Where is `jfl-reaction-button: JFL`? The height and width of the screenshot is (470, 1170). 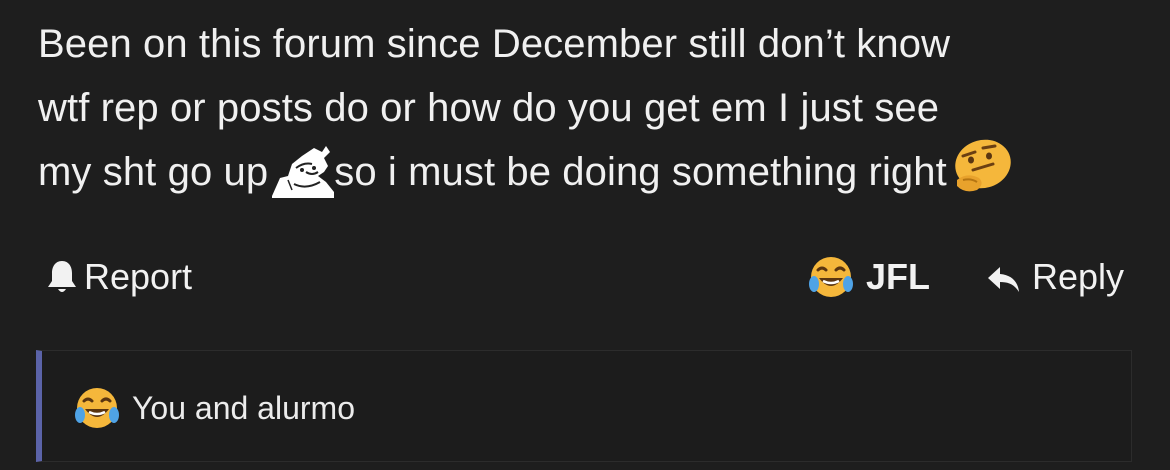
jfl-reaction-button: JFL is located at coordinates (869, 277).